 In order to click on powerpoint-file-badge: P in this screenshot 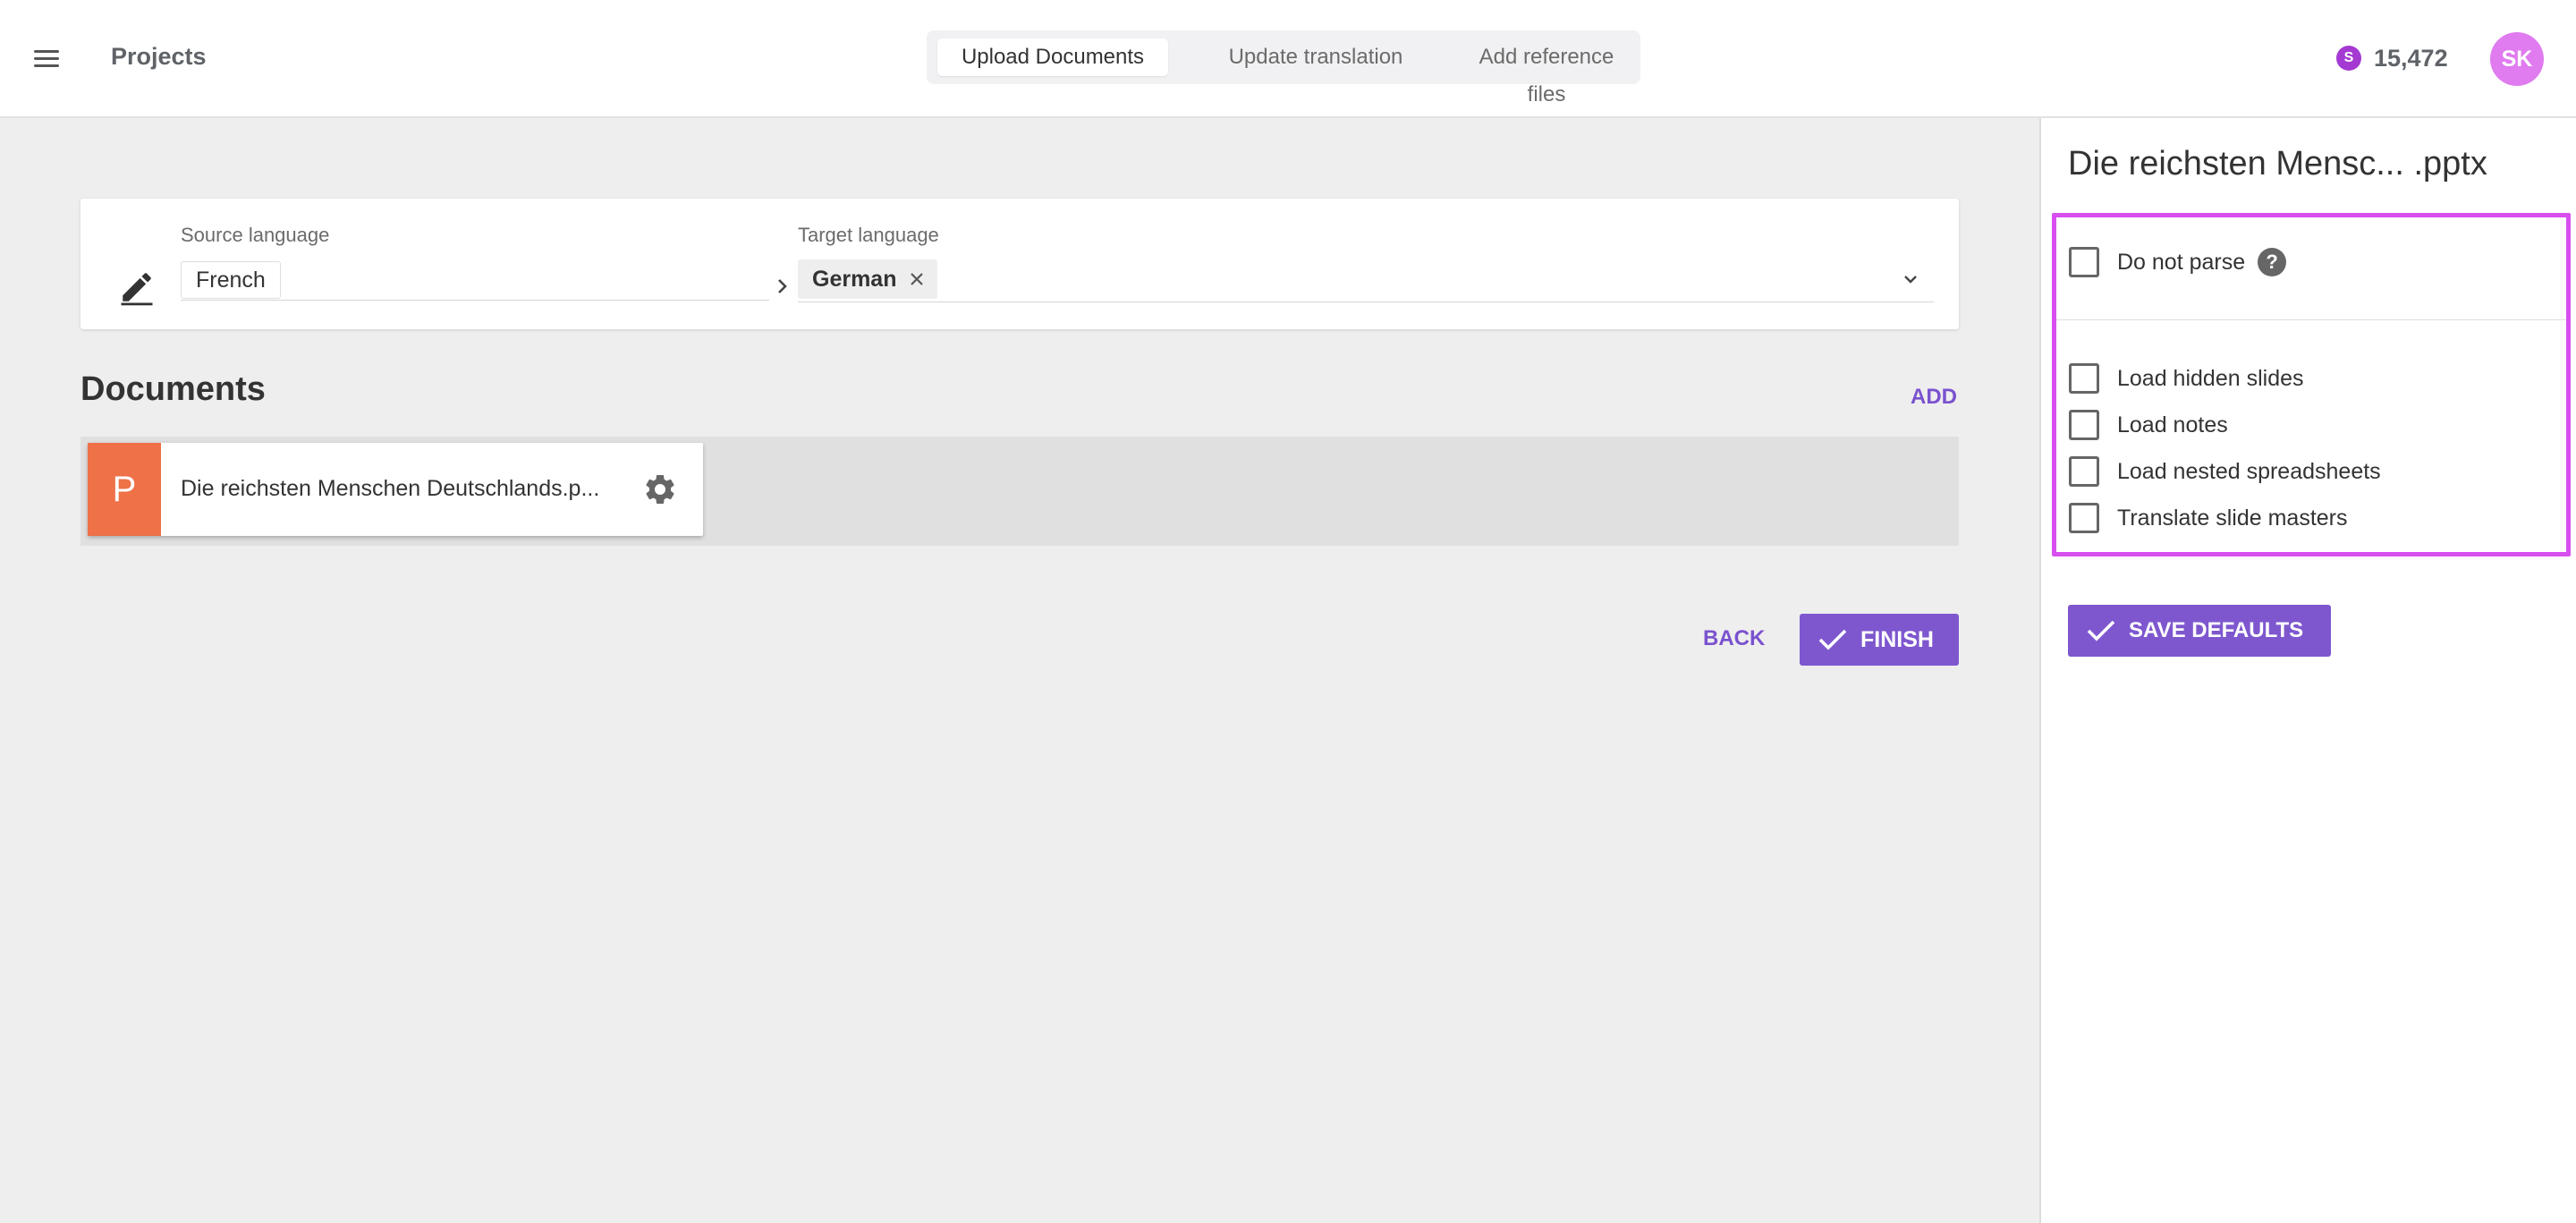, I will do `click(124, 489)`.